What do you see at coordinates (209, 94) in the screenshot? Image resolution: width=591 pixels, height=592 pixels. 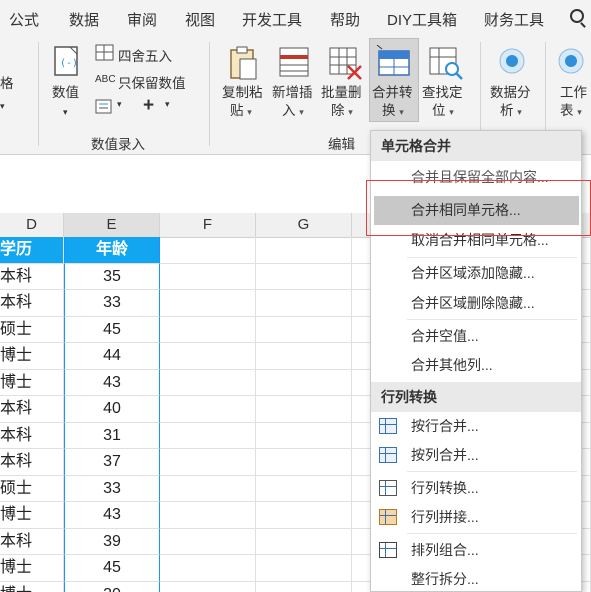 I see `group-divider` at bounding box center [209, 94].